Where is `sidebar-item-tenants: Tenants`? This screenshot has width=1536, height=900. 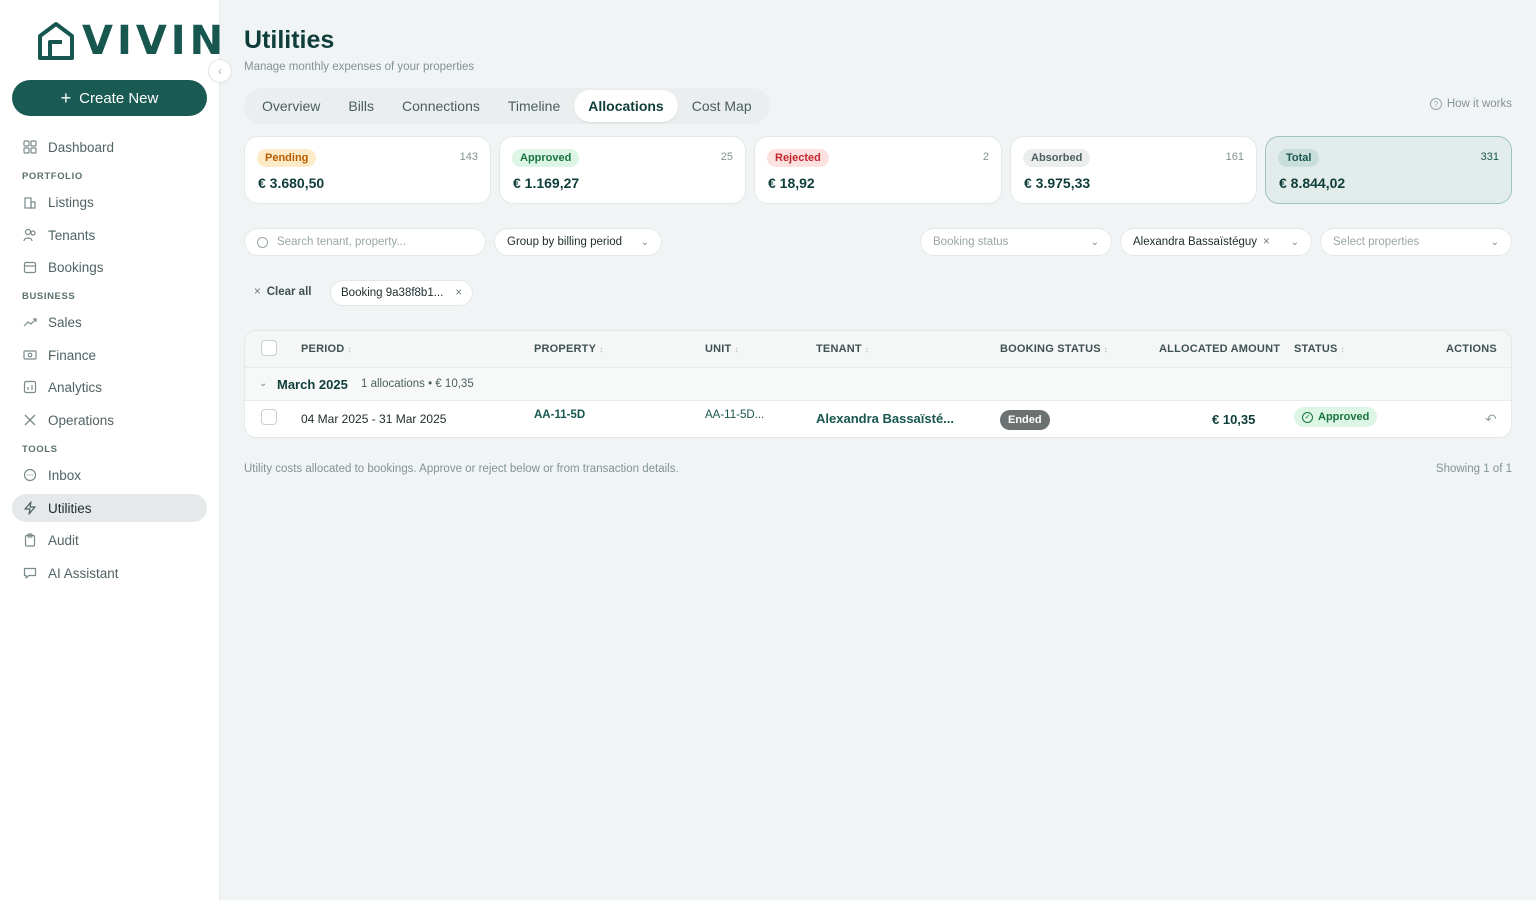 sidebar-item-tenants: Tenants is located at coordinates (109, 235).